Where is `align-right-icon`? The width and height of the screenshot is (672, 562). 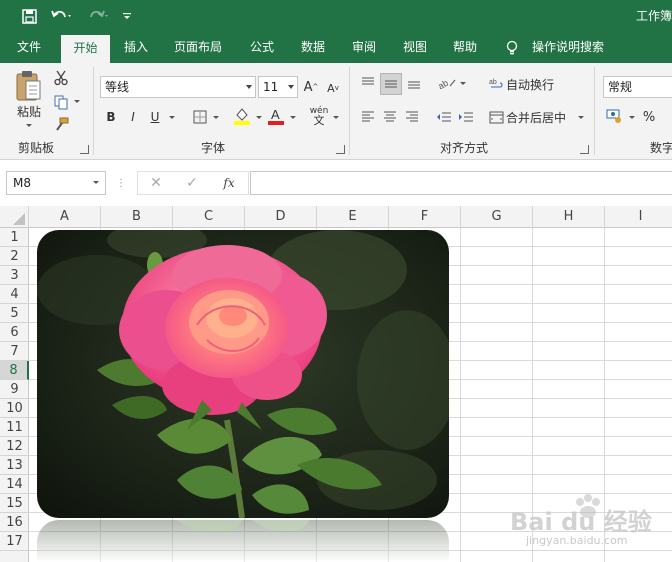
align-right-icon is located at coordinates (412, 117).